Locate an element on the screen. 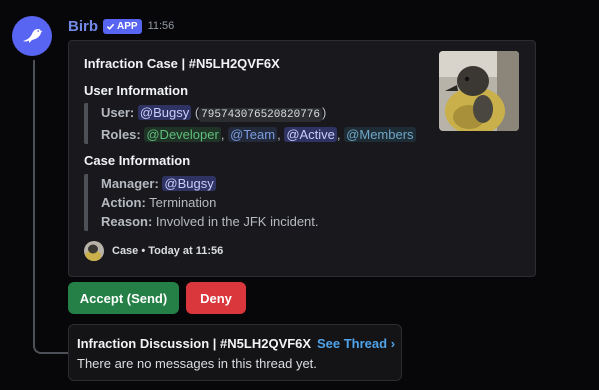 This screenshot has width=599, height=390. deny-button: Deny is located at coordinates (216, 298).